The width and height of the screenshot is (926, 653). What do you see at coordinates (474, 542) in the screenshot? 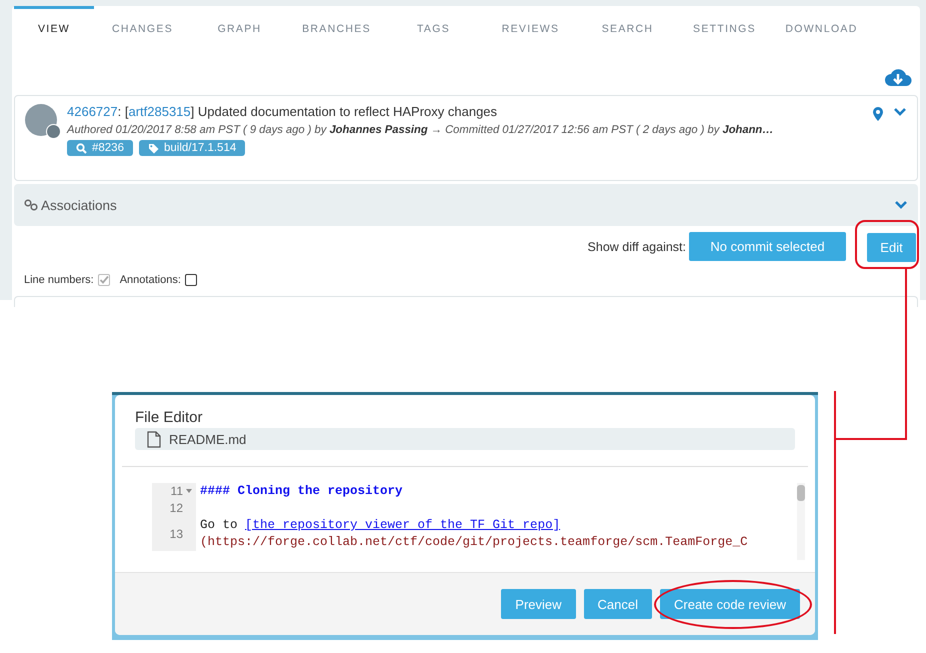
I see `code-text: (https://forge.collab.net/ctf/code/git/projects.teamforge/scm.TeamForge_C` at bounding box center [474, 542].